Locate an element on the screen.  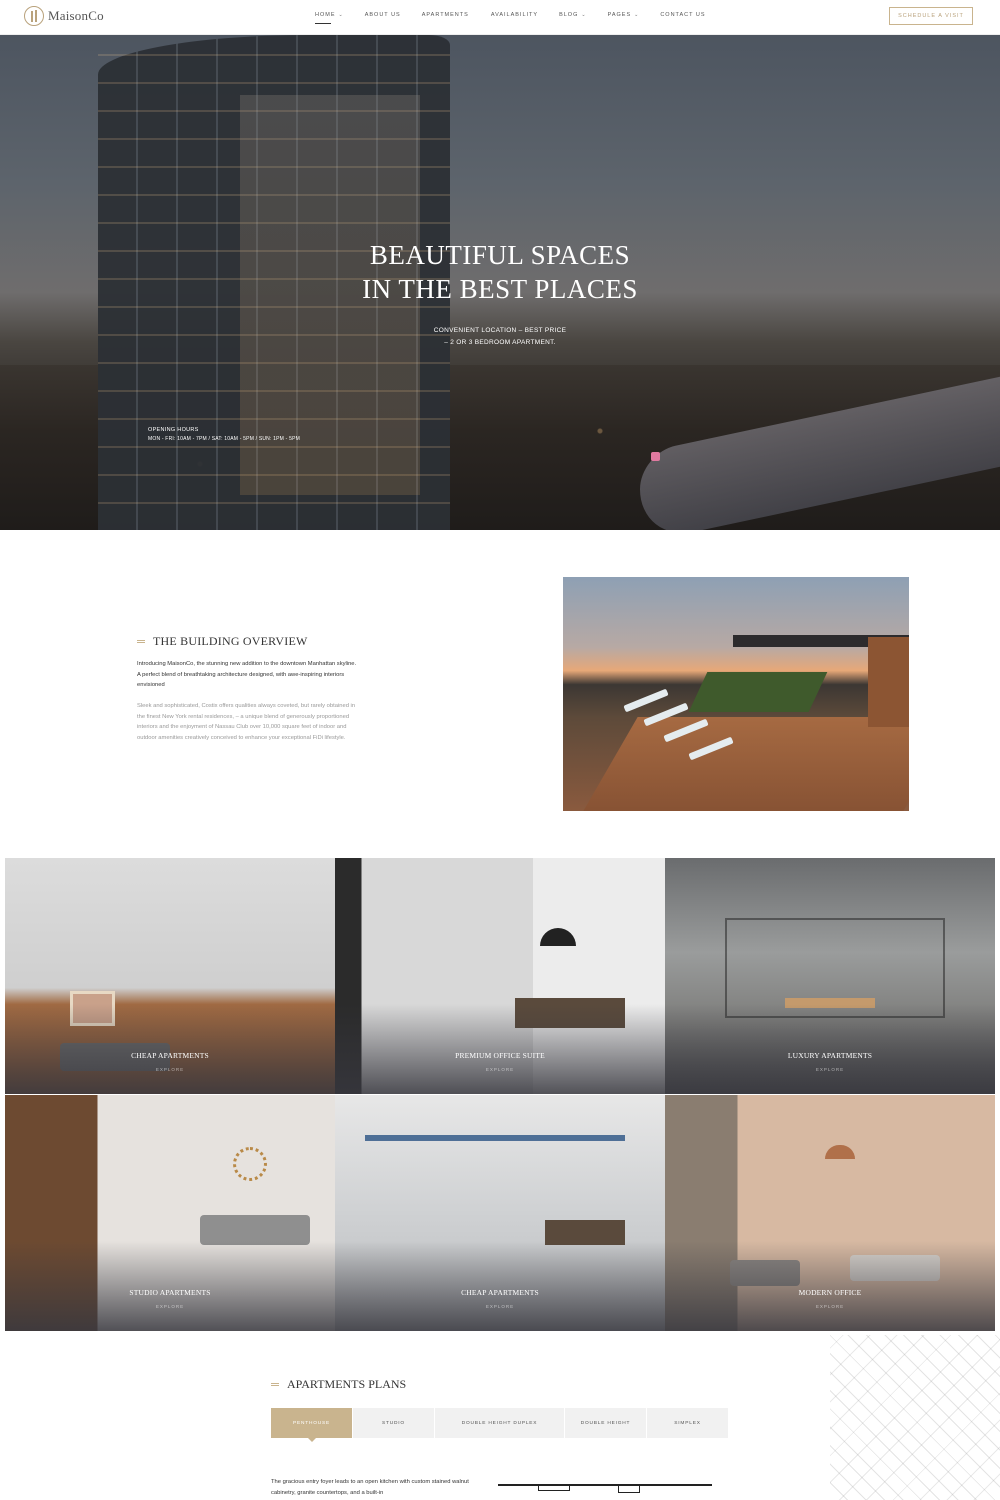
schedule-visit-button: SCHEDULE A VISIT is located at coordinates (931, 16).